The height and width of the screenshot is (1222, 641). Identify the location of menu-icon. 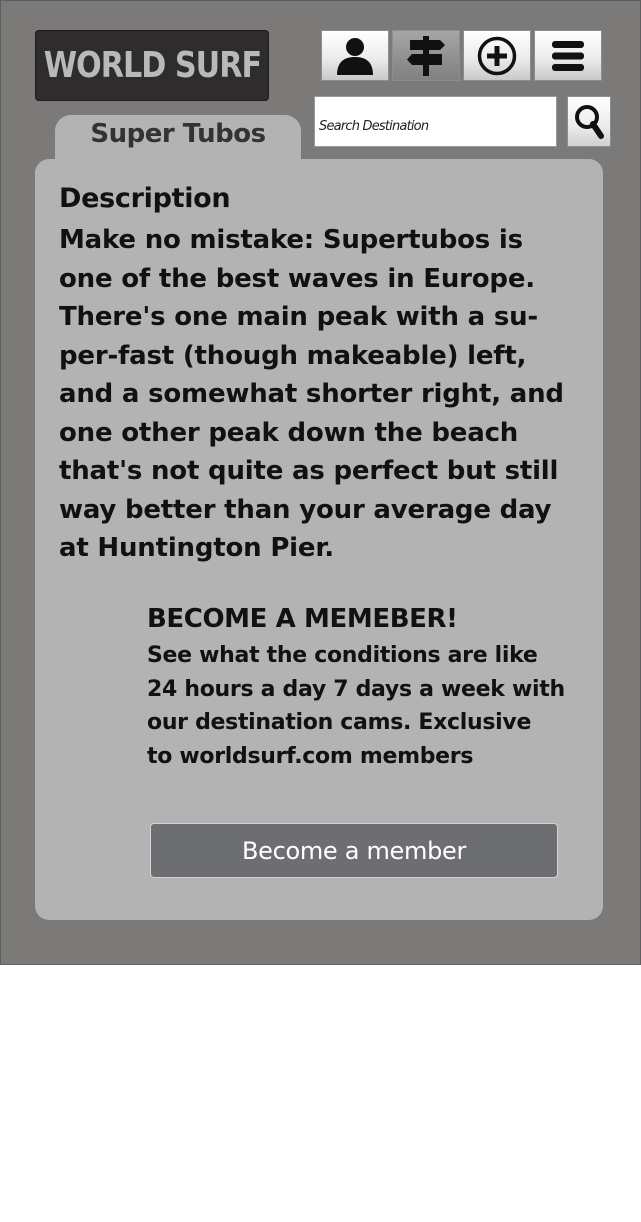
(568, 55).